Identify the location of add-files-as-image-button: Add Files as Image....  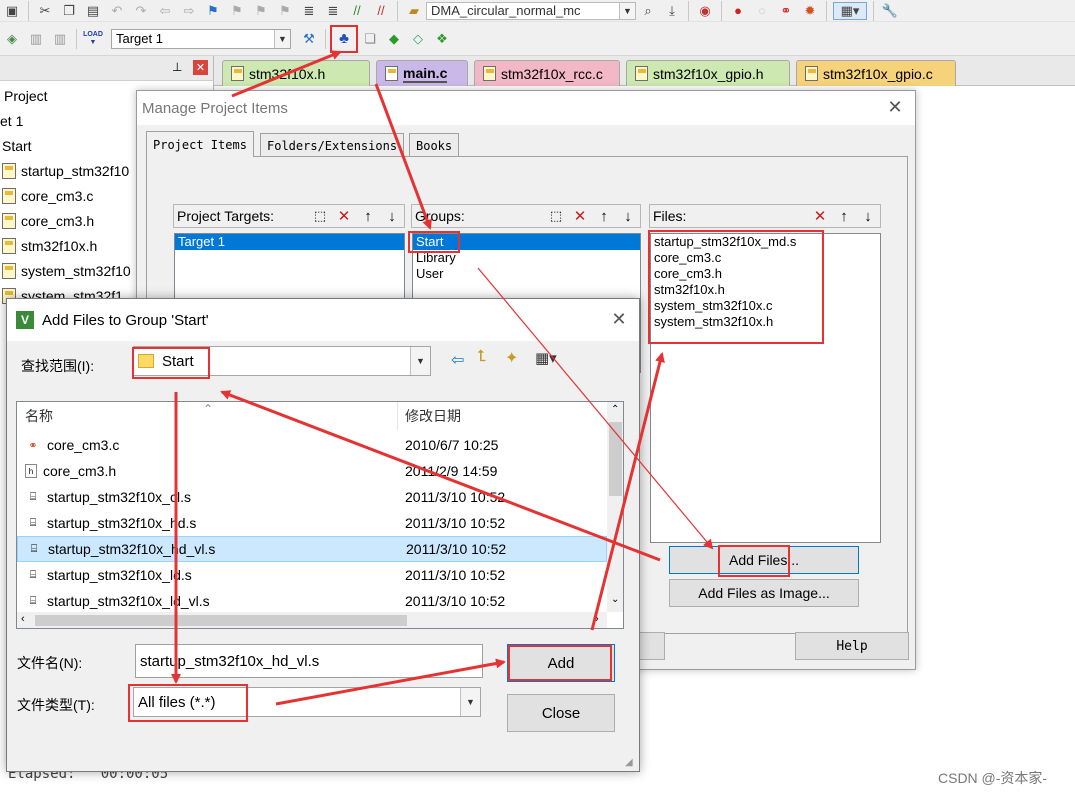
(764, 593).